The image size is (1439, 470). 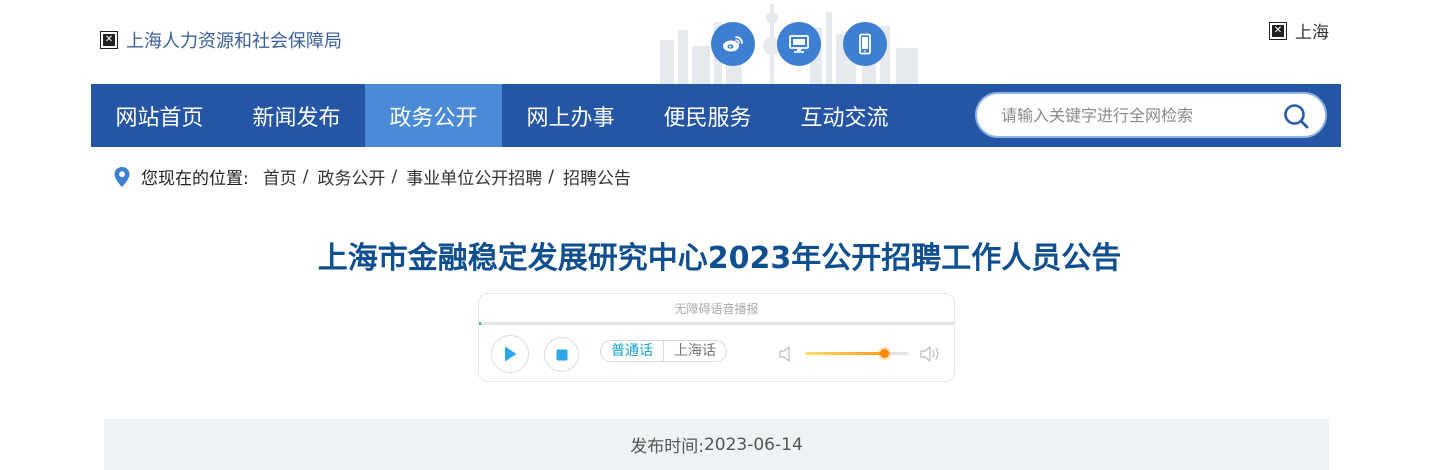 I want to click on site-logo: 上海人力资源和社会保障局, so click(x=221, y=40).